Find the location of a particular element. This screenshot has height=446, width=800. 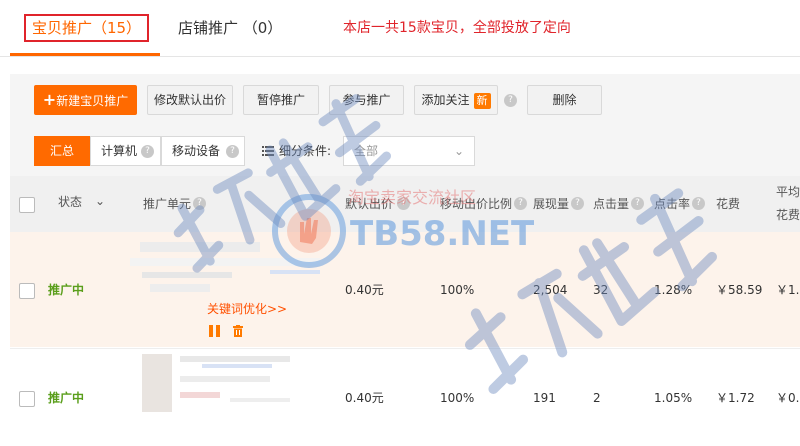

plus-icon: + is located at coordinates (49, 99).